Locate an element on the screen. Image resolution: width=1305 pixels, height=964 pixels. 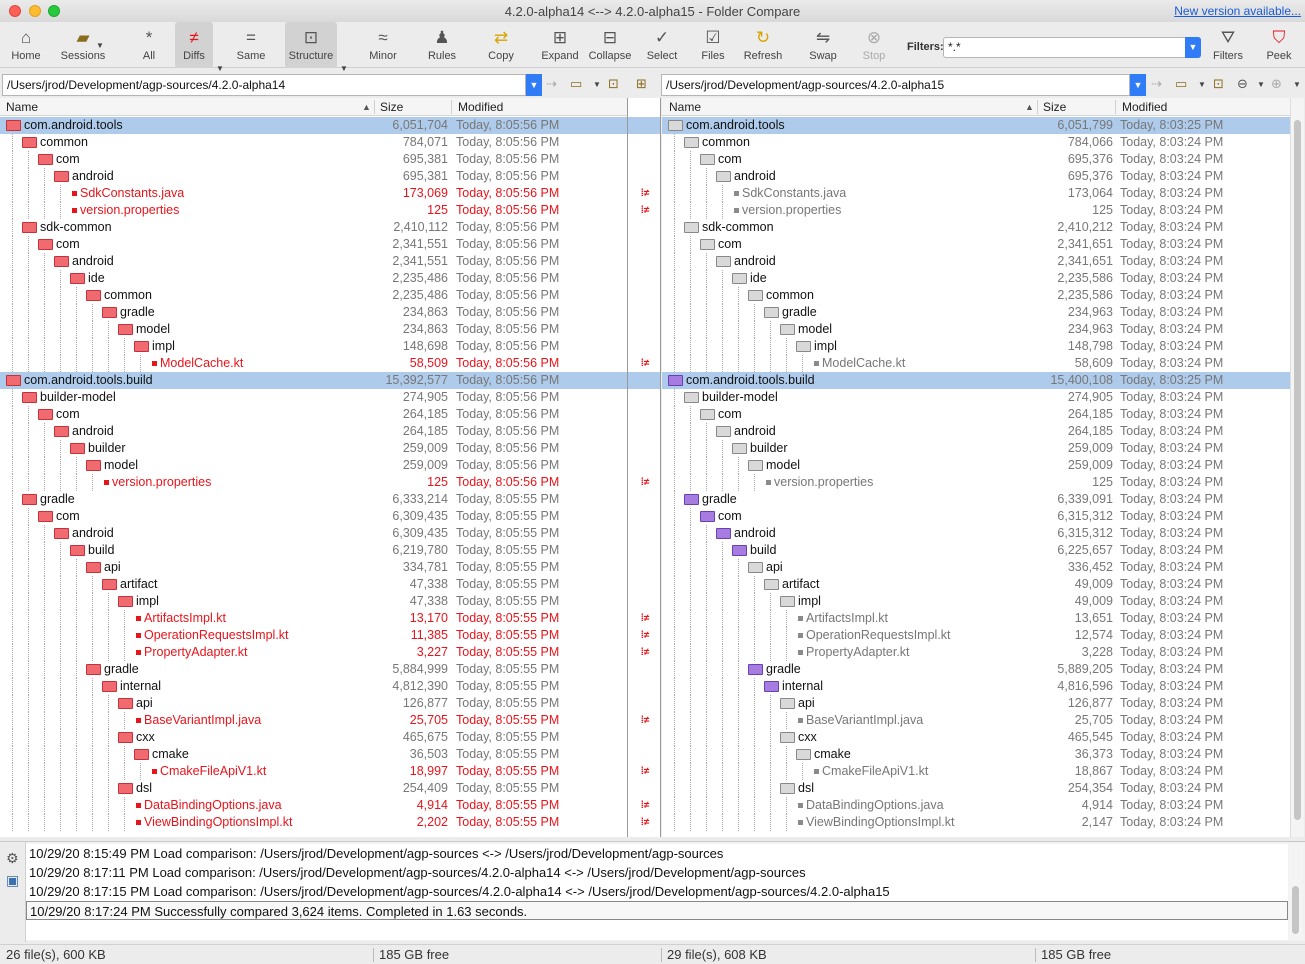
folder-row: api 334,781 Today, 8:05:55 PM is located at coordinates (313, 567).